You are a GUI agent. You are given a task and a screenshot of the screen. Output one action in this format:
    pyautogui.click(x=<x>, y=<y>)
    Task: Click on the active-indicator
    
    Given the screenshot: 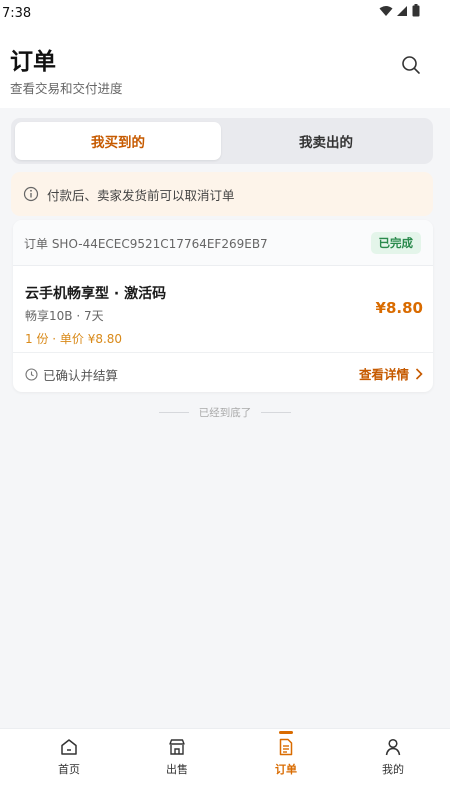 What is the action you would take?
    pyautogui.click(x=286, y=732)
    